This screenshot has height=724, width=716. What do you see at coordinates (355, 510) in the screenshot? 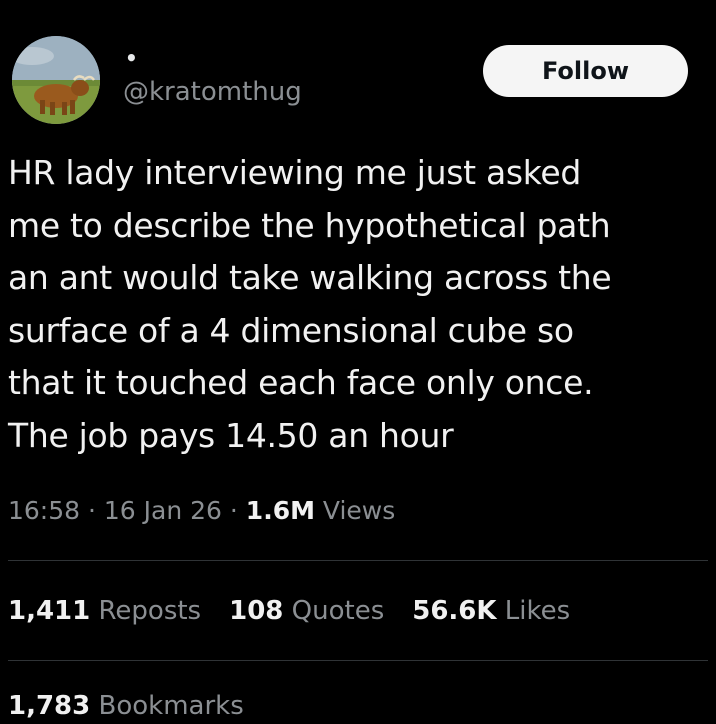
I see `views-label: Views` at bounding box center [355, 510].